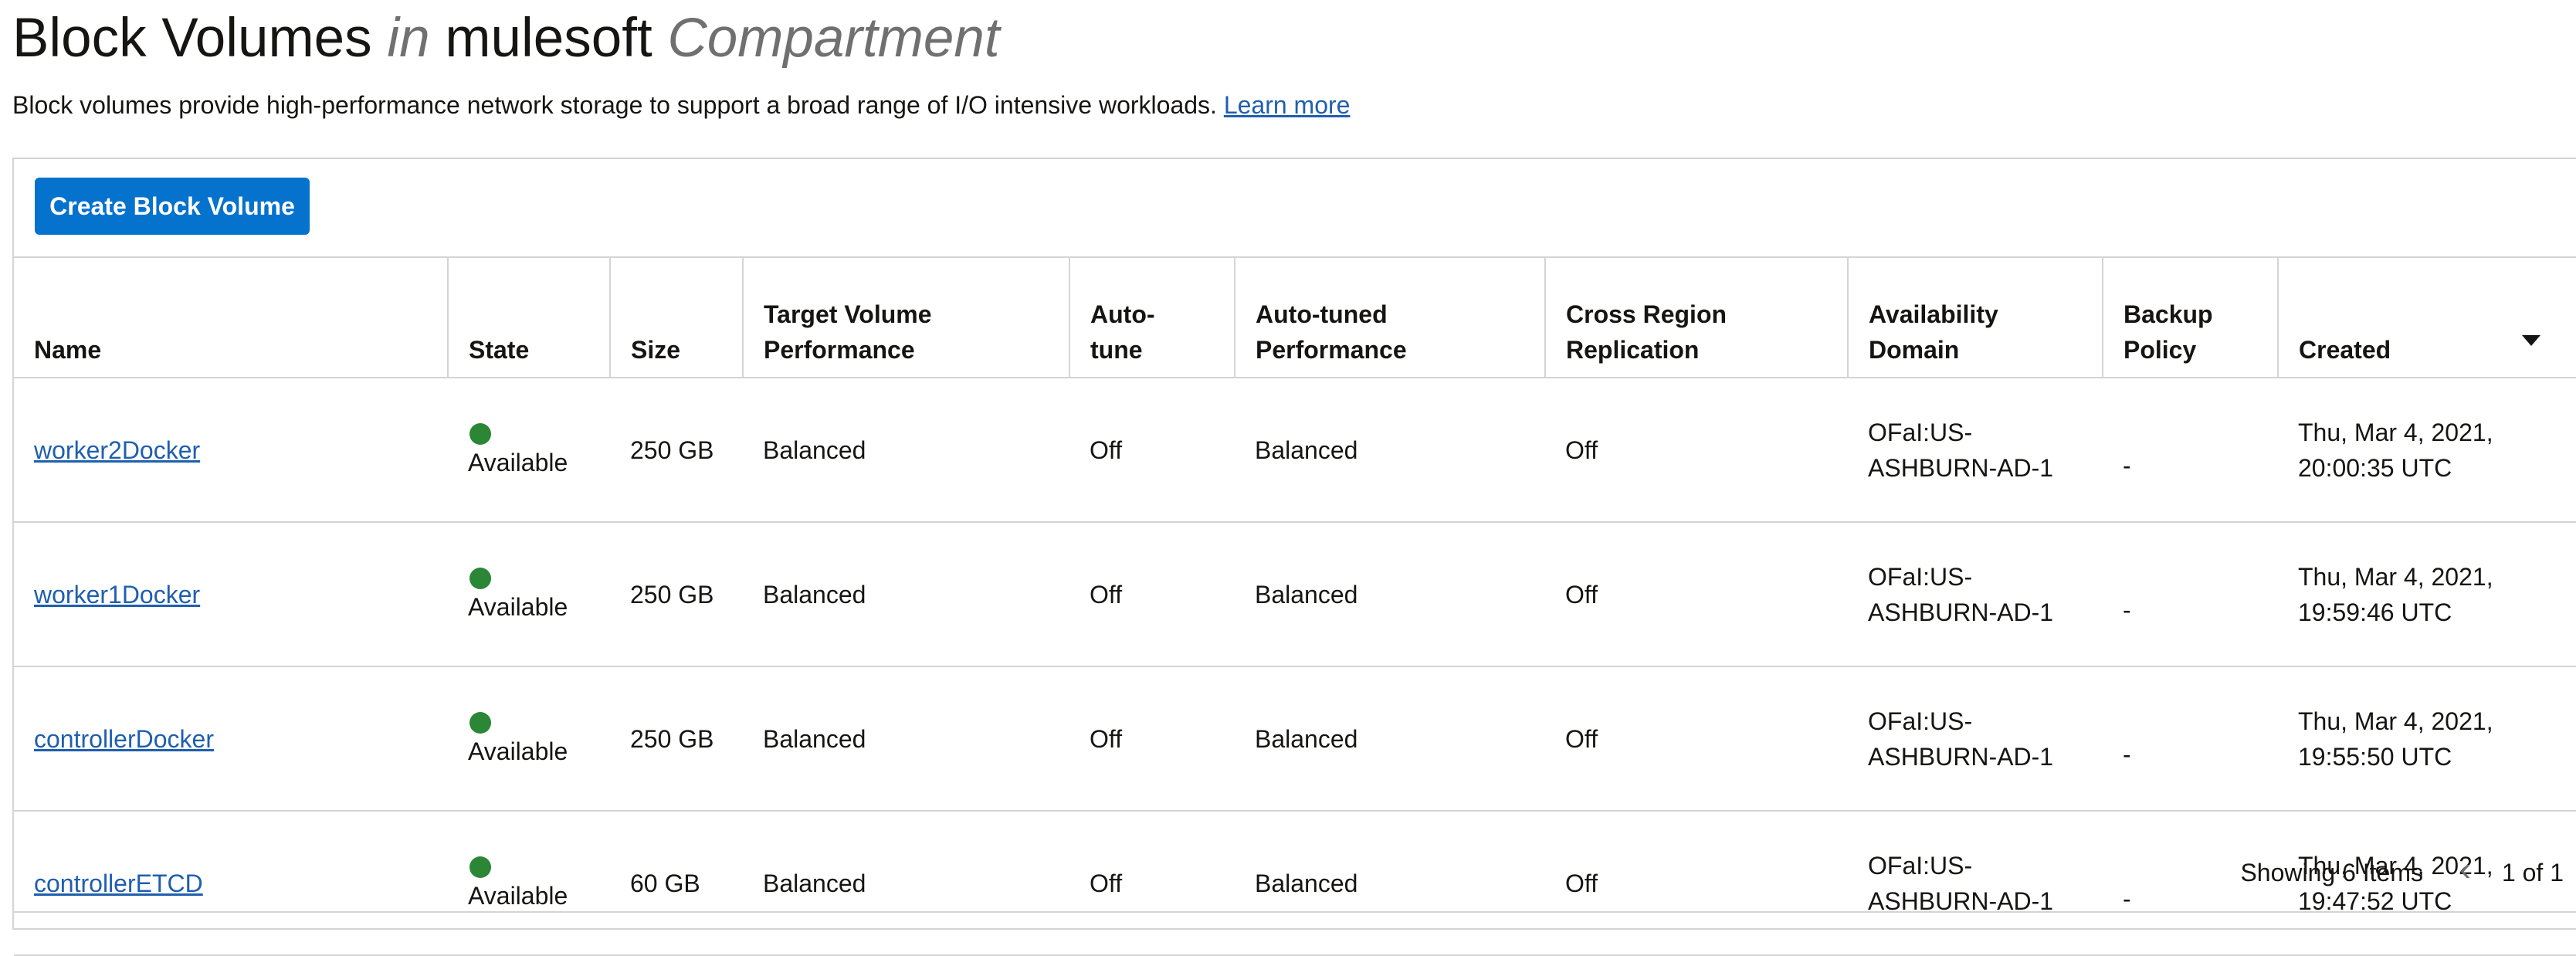 Image resolution: width=2576 pixels, height=956 pixels. Describe the element at coordinates (1294, 874) in the screenshot. I see `table-footer: Showing 6 Items ‹ 1 of 1 ›` at that location.